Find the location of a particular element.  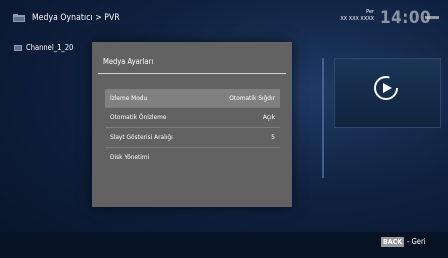

setting-row-viewing-mode: İzleme Modu Otomatik Sığdır is located at coordinates (192, 98).